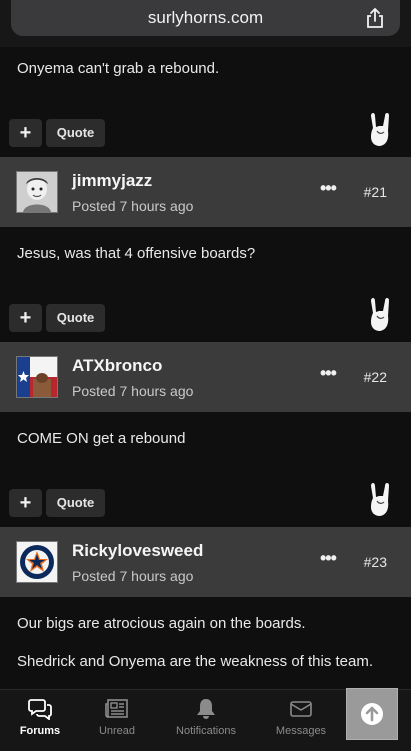 The height and width of the screenshot is (751, 411). Describe the element at coordinates (301, 717) in the screenshot. I see `tab-messages: Messages` at that location.